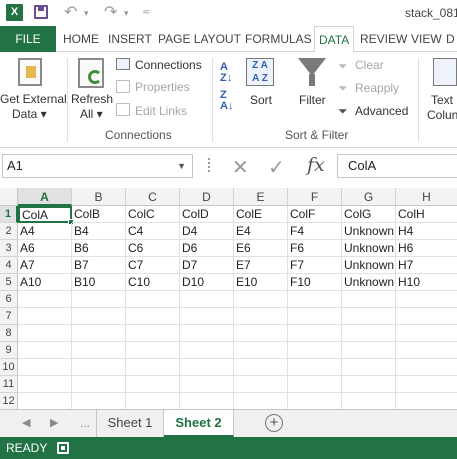  What do you see at coordinates (153, 248) in the screenshot?
I see `cell-c3: C6` at bounding box center [153, 248].